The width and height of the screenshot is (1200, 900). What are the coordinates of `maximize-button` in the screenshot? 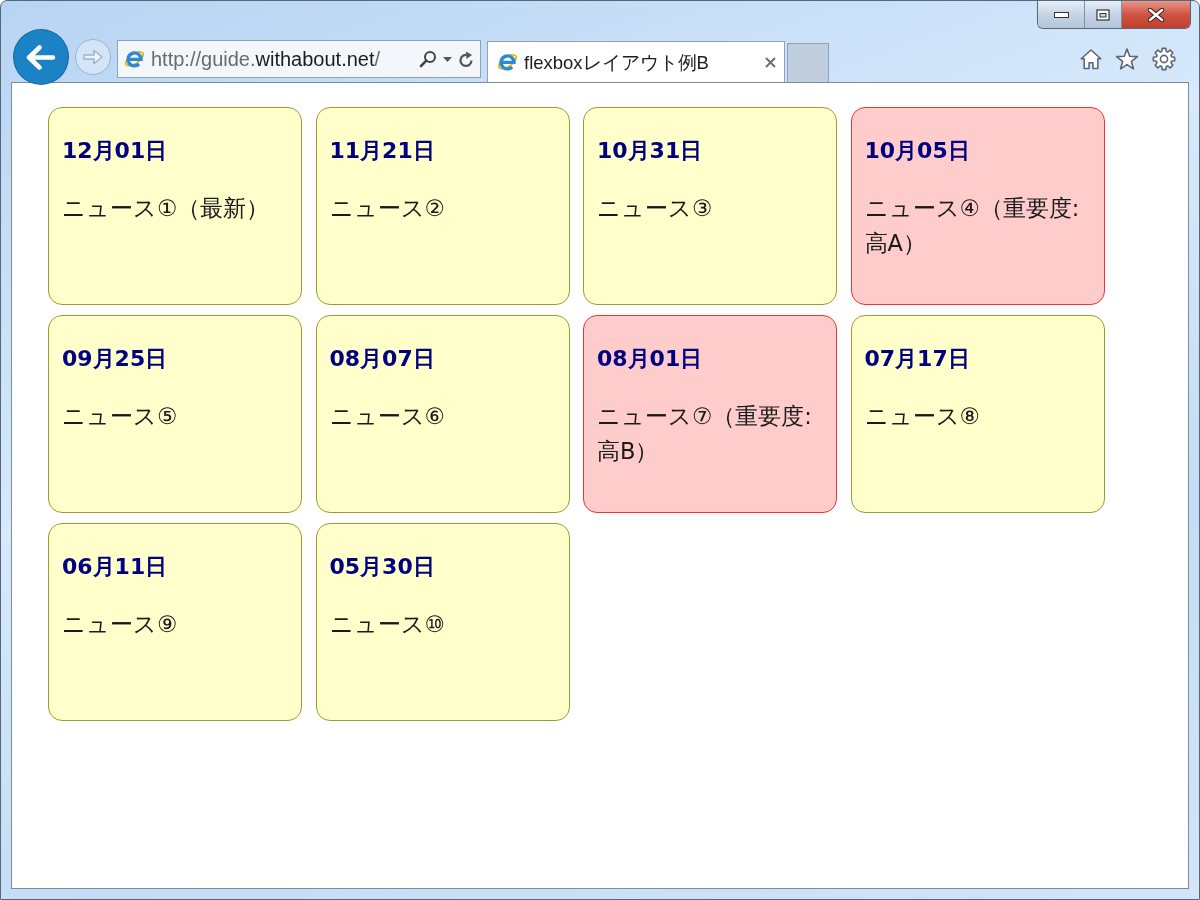 It's located at (1103, 14).